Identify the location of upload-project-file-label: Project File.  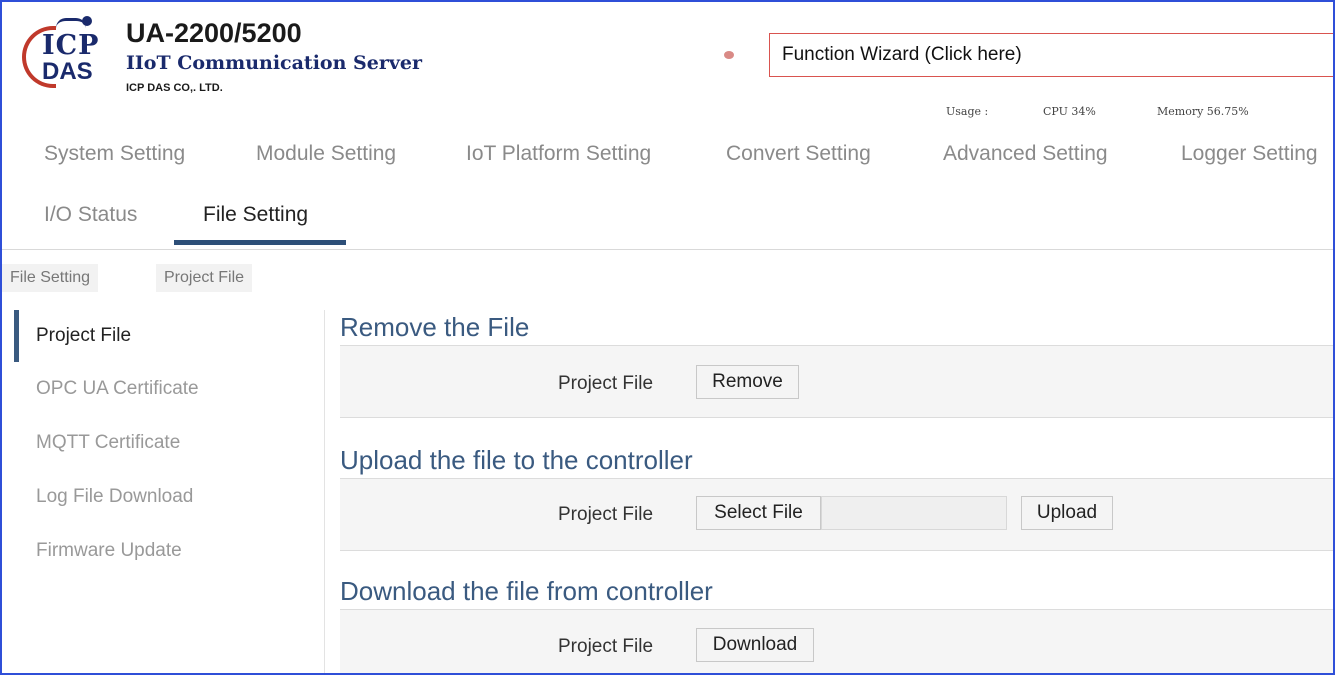
(606, 514).